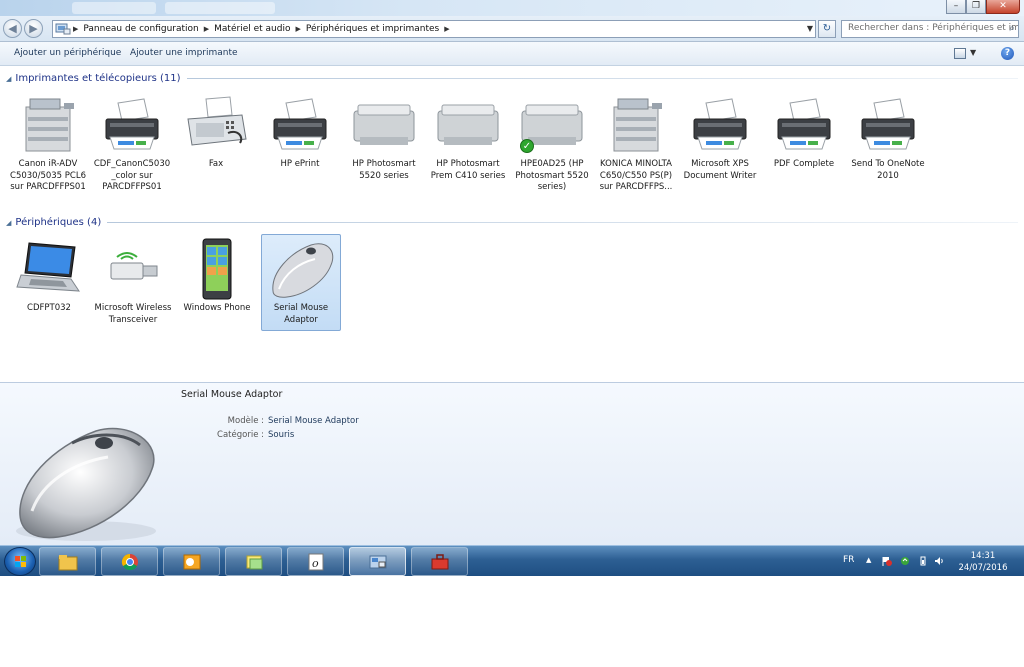  I want to click on usb-transceiver-icon, so click(133, 269).